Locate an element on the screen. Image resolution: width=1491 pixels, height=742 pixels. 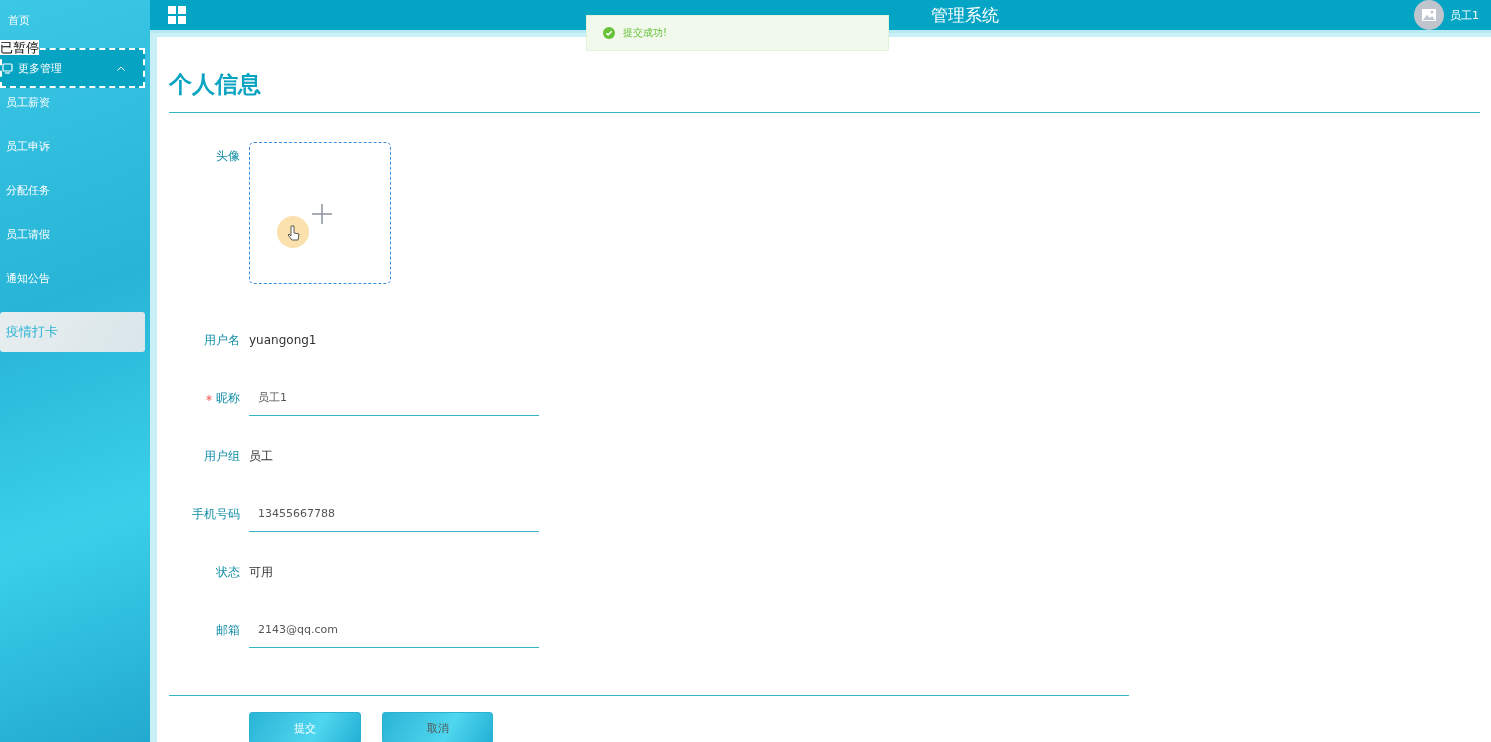
field-value: 员工 is located at coordinates (261, 456).